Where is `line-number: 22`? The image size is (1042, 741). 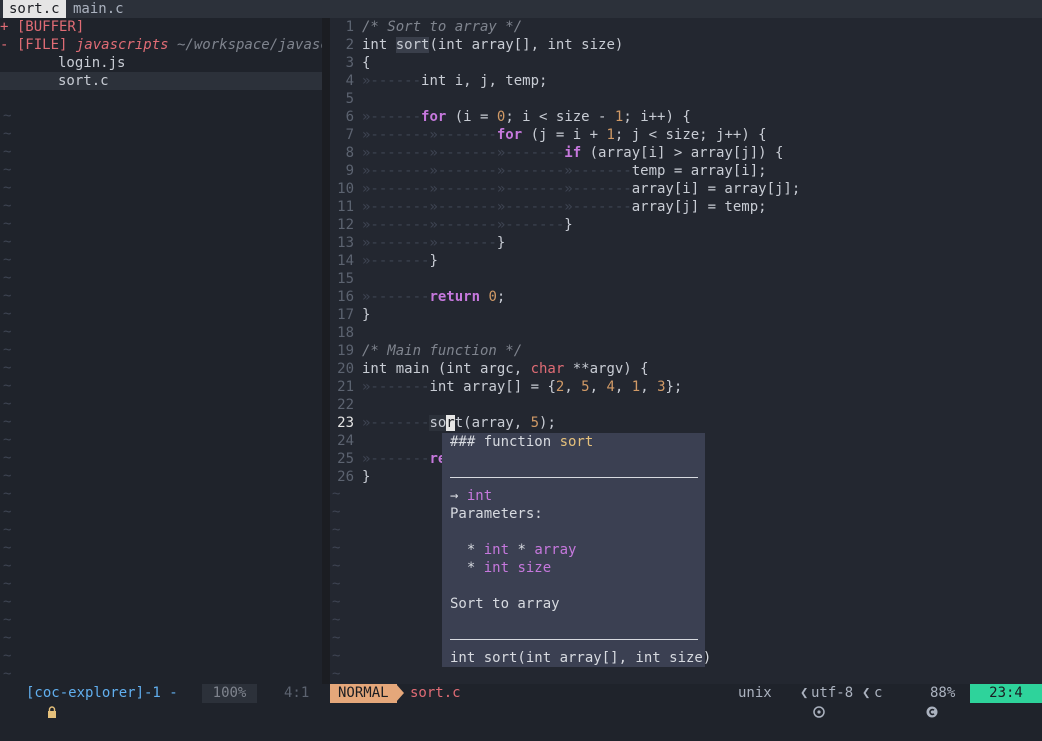
line-number: 22 is located at coordinates (345, 405).